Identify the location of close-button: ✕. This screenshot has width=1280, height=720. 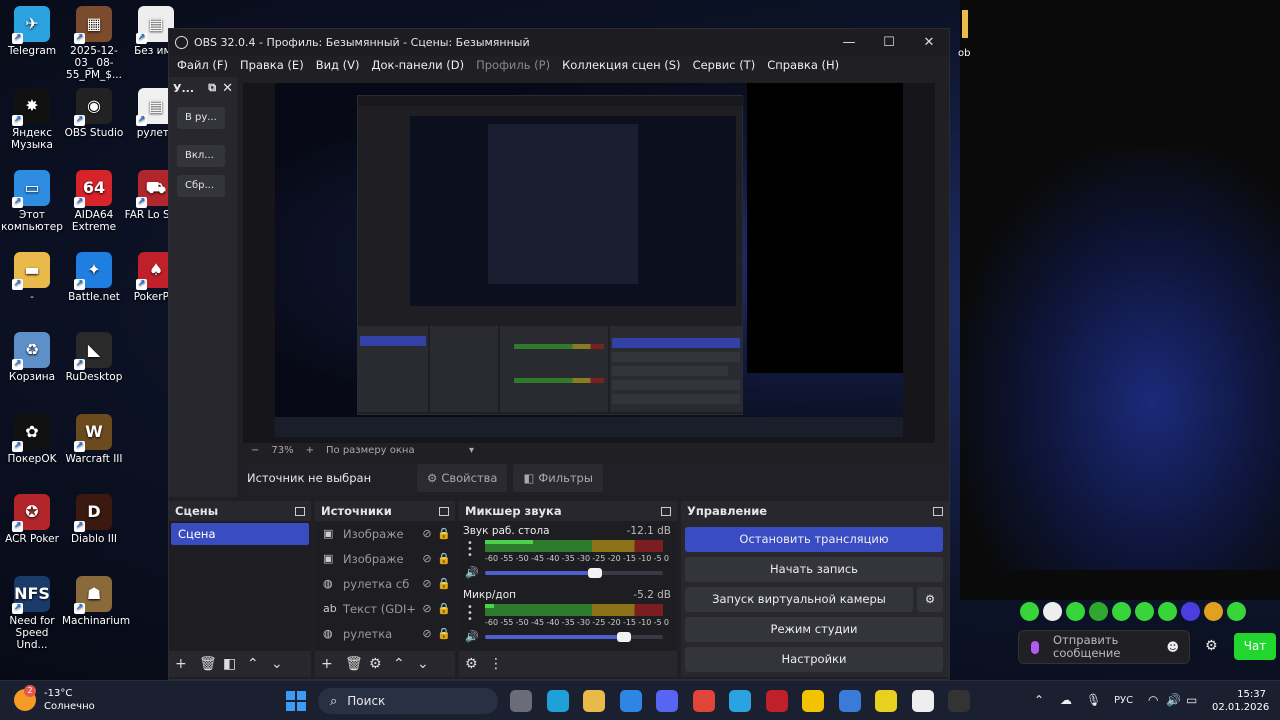
(929, 42).